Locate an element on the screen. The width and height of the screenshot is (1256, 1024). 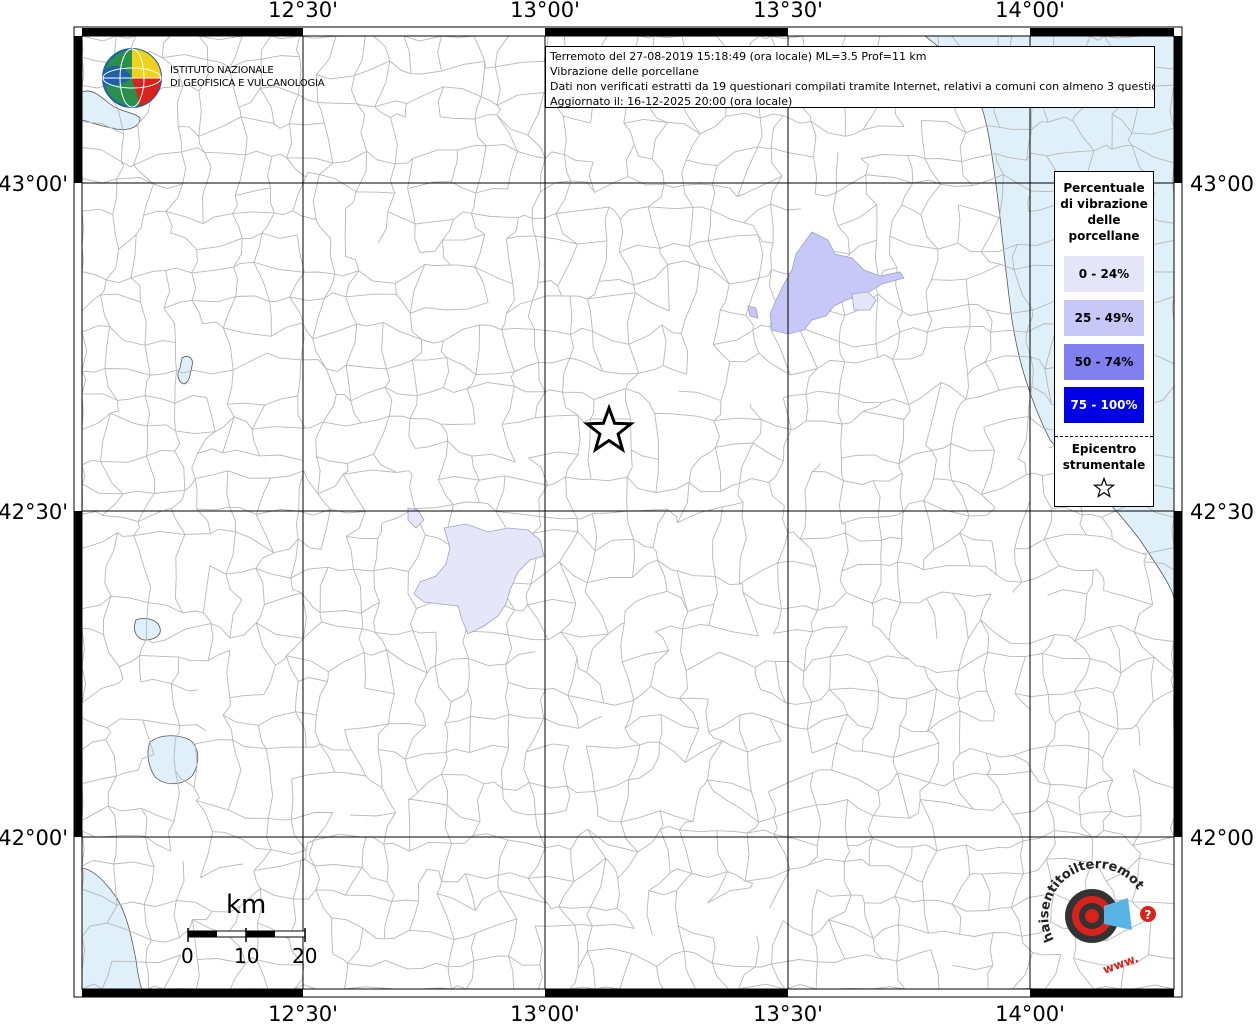
event-info-line-2: Vibrazione delle porcellane is located at coordinates (624, 71).